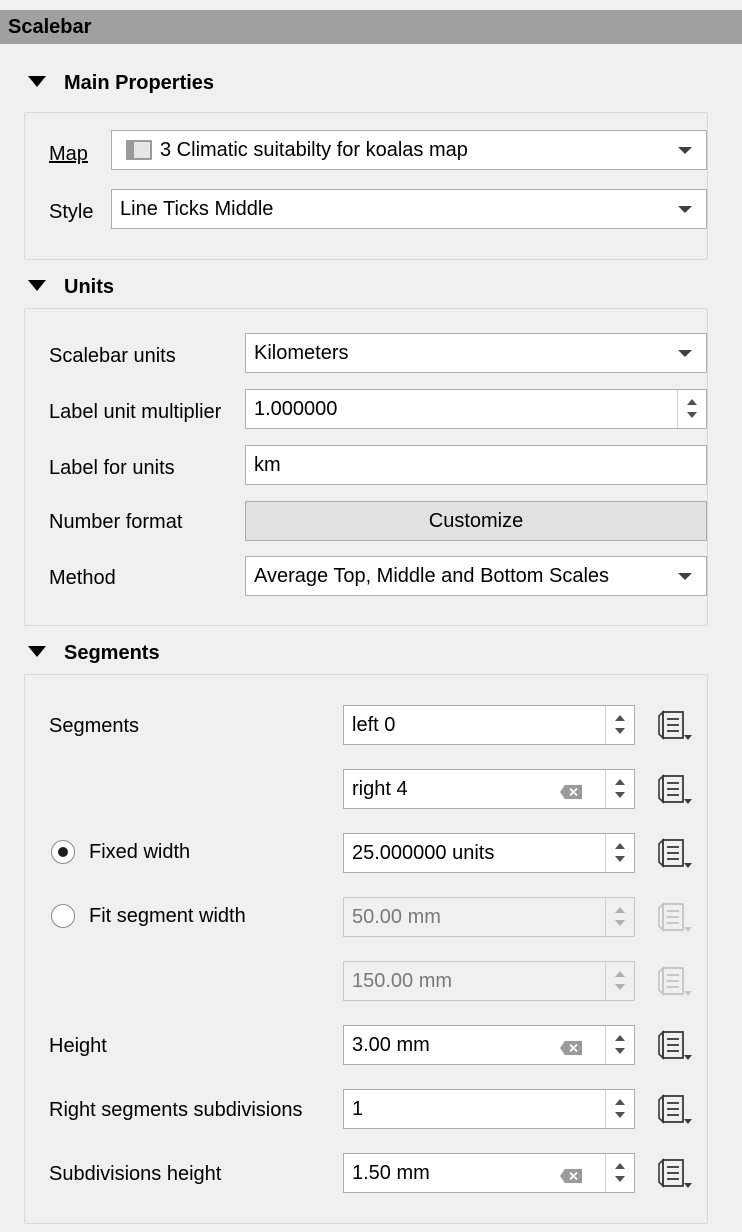  What do you see at coordinates (71, 212) in the screenshot?
I see `style-label: Style` at bounding box center [71, 212].